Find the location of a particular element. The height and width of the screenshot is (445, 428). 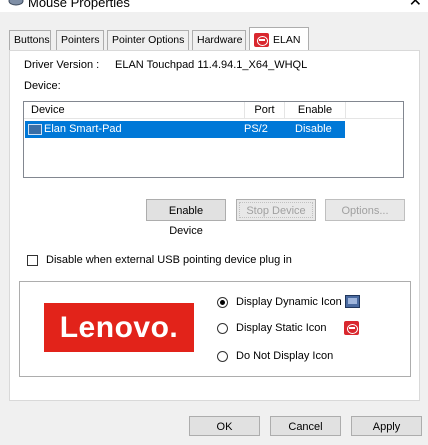

device-port: PS/2 is located at coordinates (256, 129).